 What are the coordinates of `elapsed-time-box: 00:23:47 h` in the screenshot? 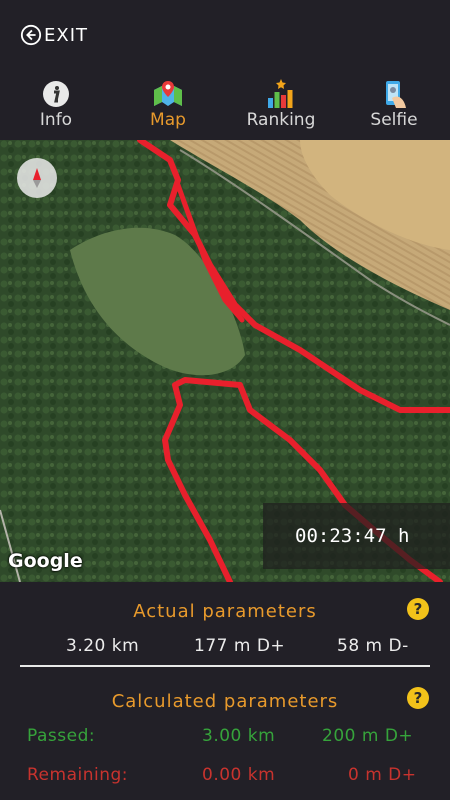 It's located at (356, 536).